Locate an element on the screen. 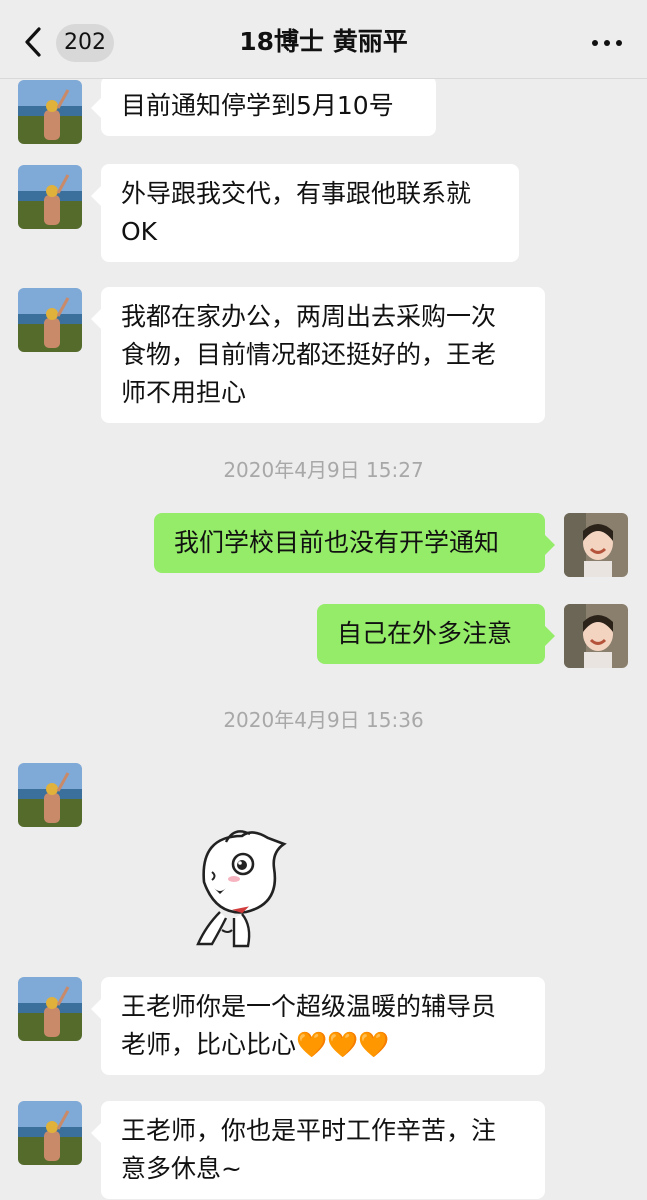 Image resolution: width=647 pixels, height=1200 pixels. white-kitten-sticker is located at coordinates (235, 887).